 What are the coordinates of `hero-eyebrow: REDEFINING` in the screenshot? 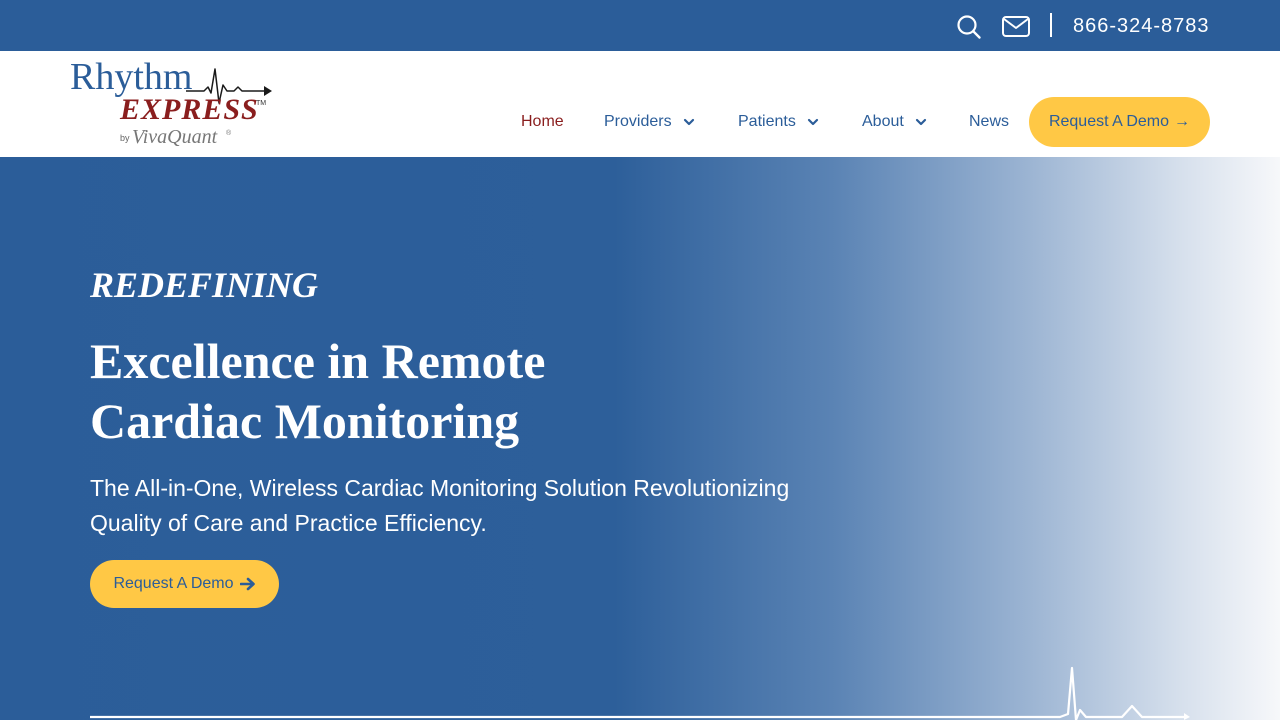 It's located at (204, 285).